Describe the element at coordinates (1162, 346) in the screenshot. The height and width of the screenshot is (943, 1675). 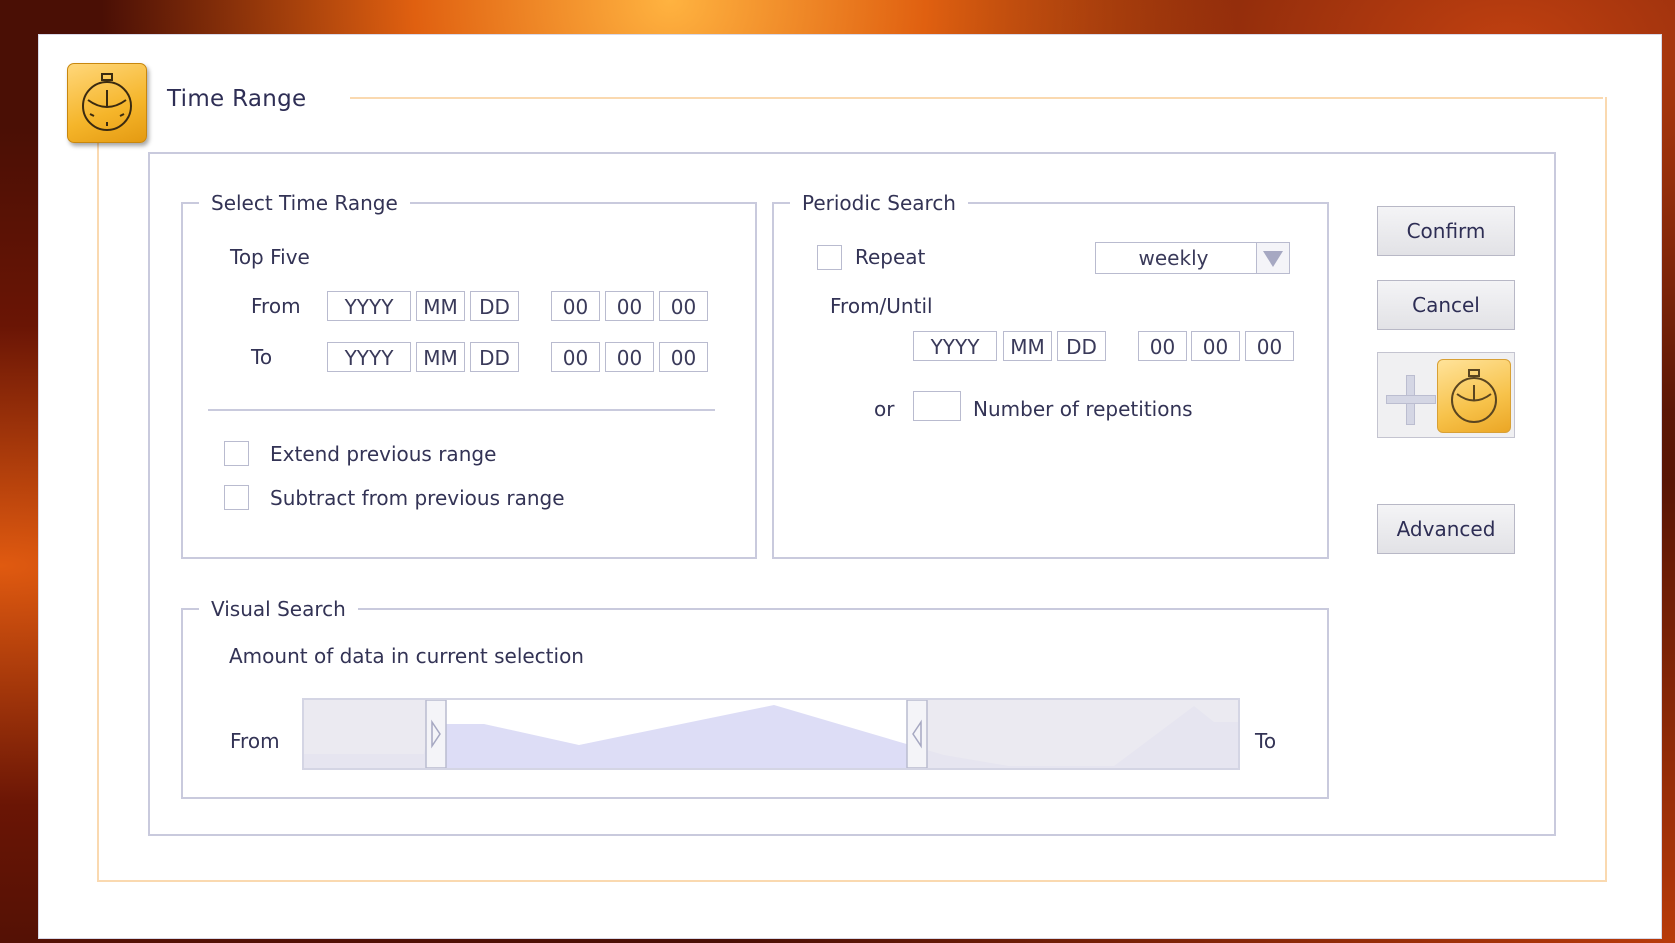
I see `periodic-hour-field: 00` at that location.